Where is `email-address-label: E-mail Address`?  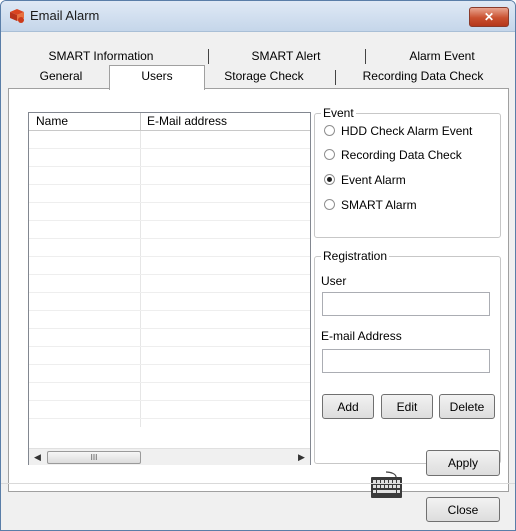 email-address-label: E-mail Address is located at coordinates (361, 336).